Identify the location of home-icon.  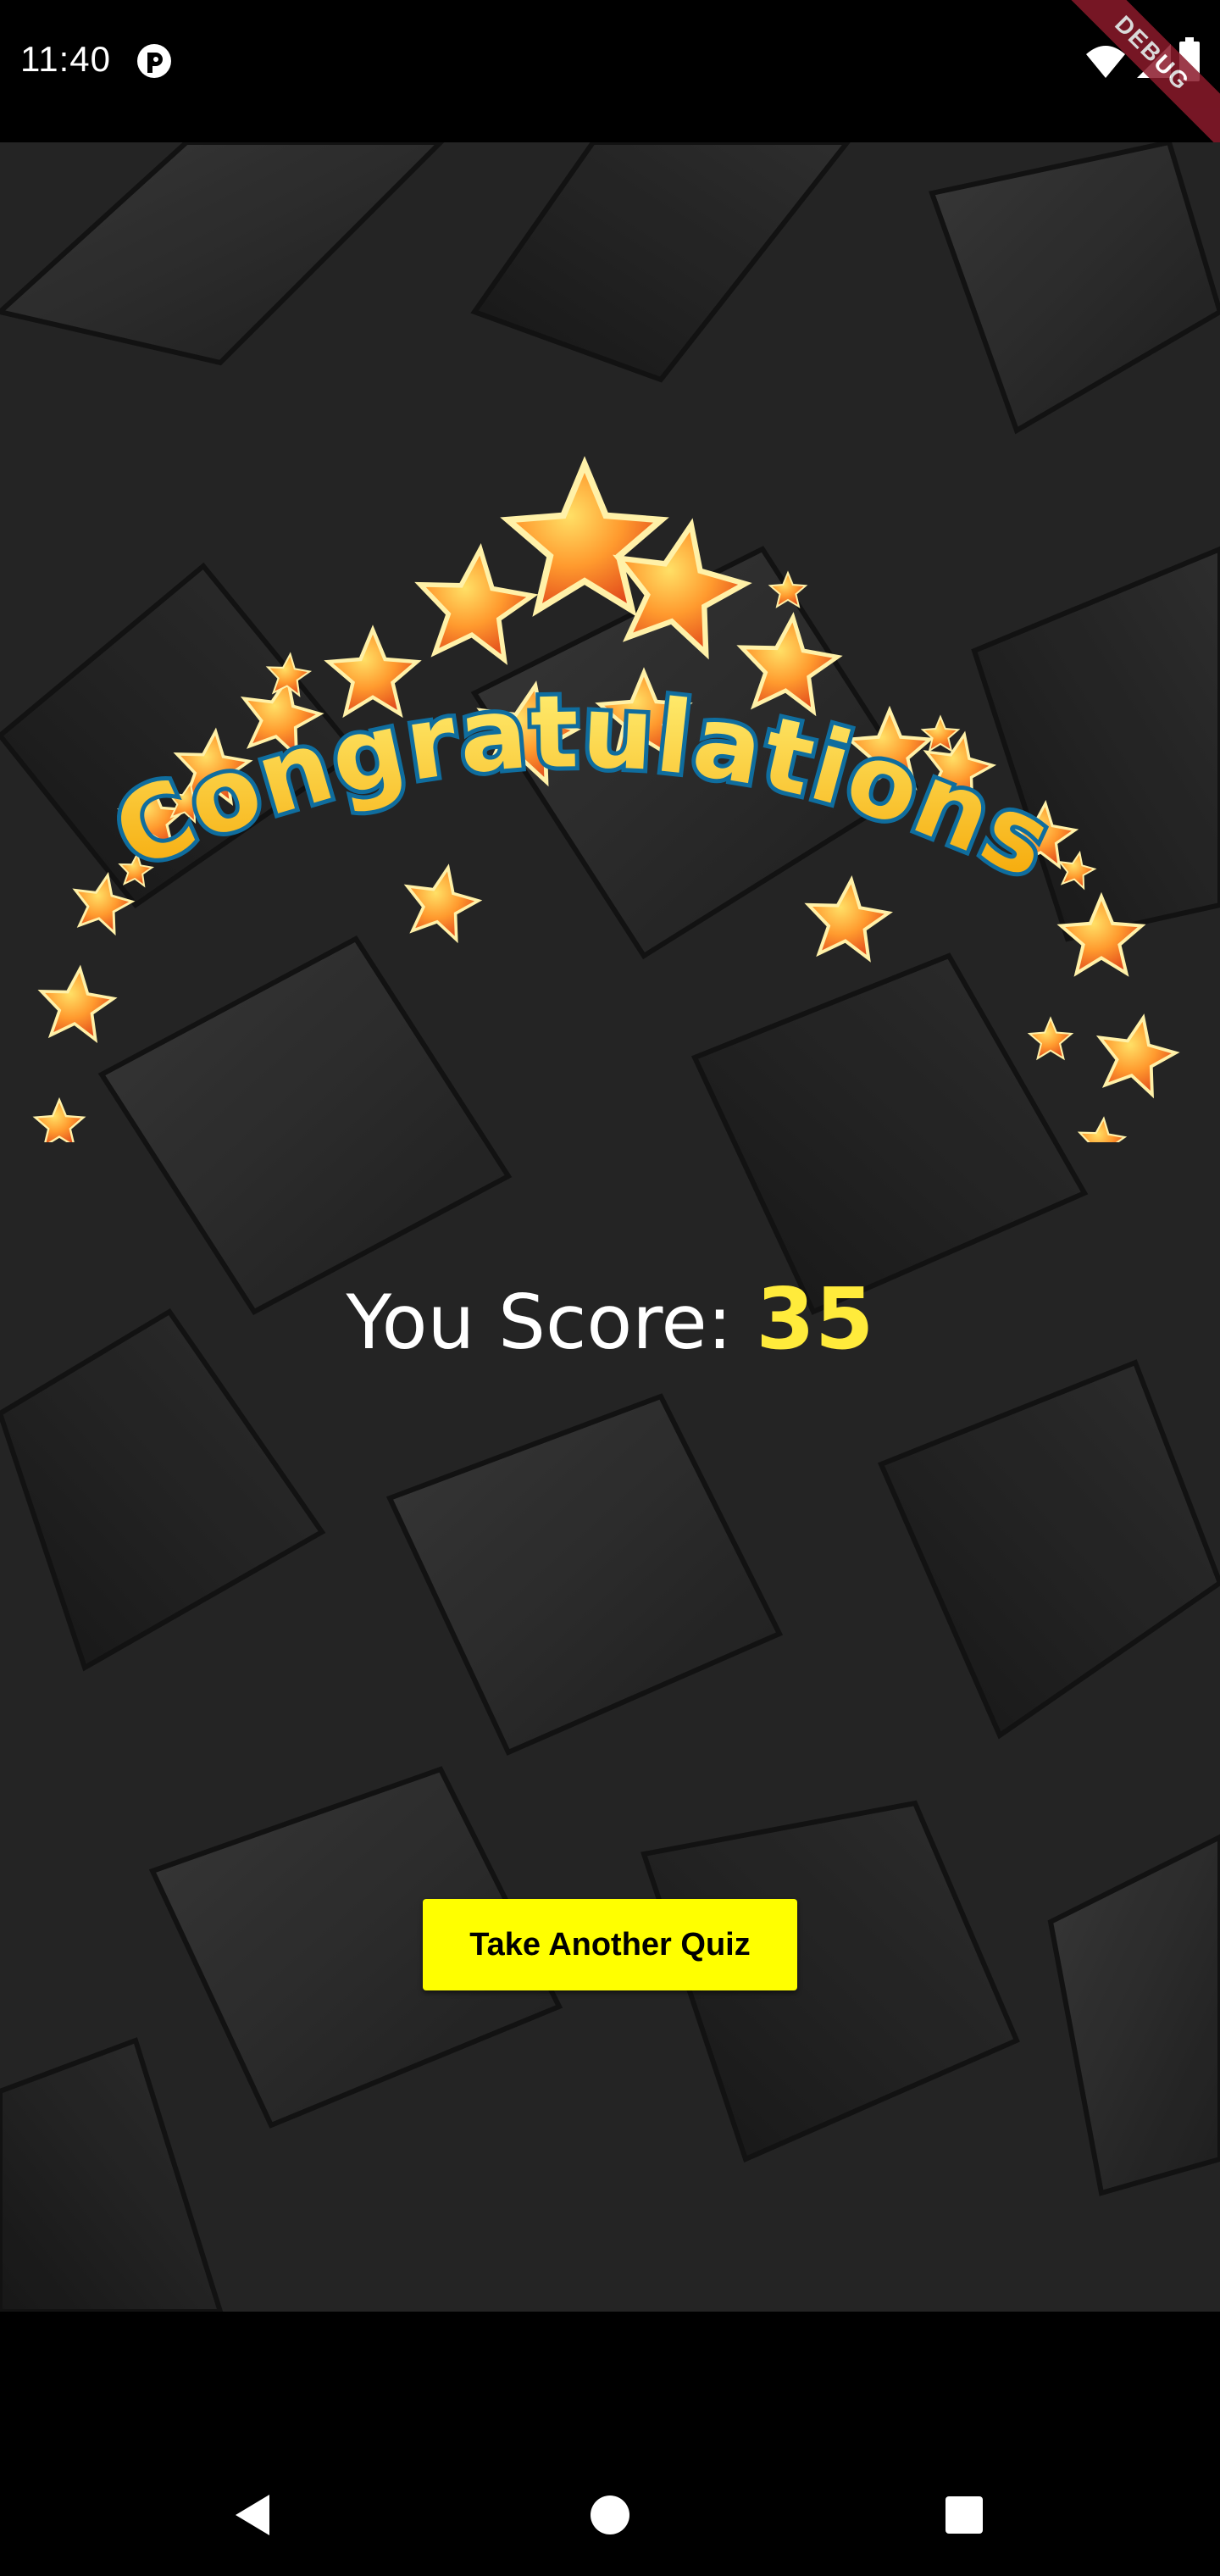
(610, 2515).